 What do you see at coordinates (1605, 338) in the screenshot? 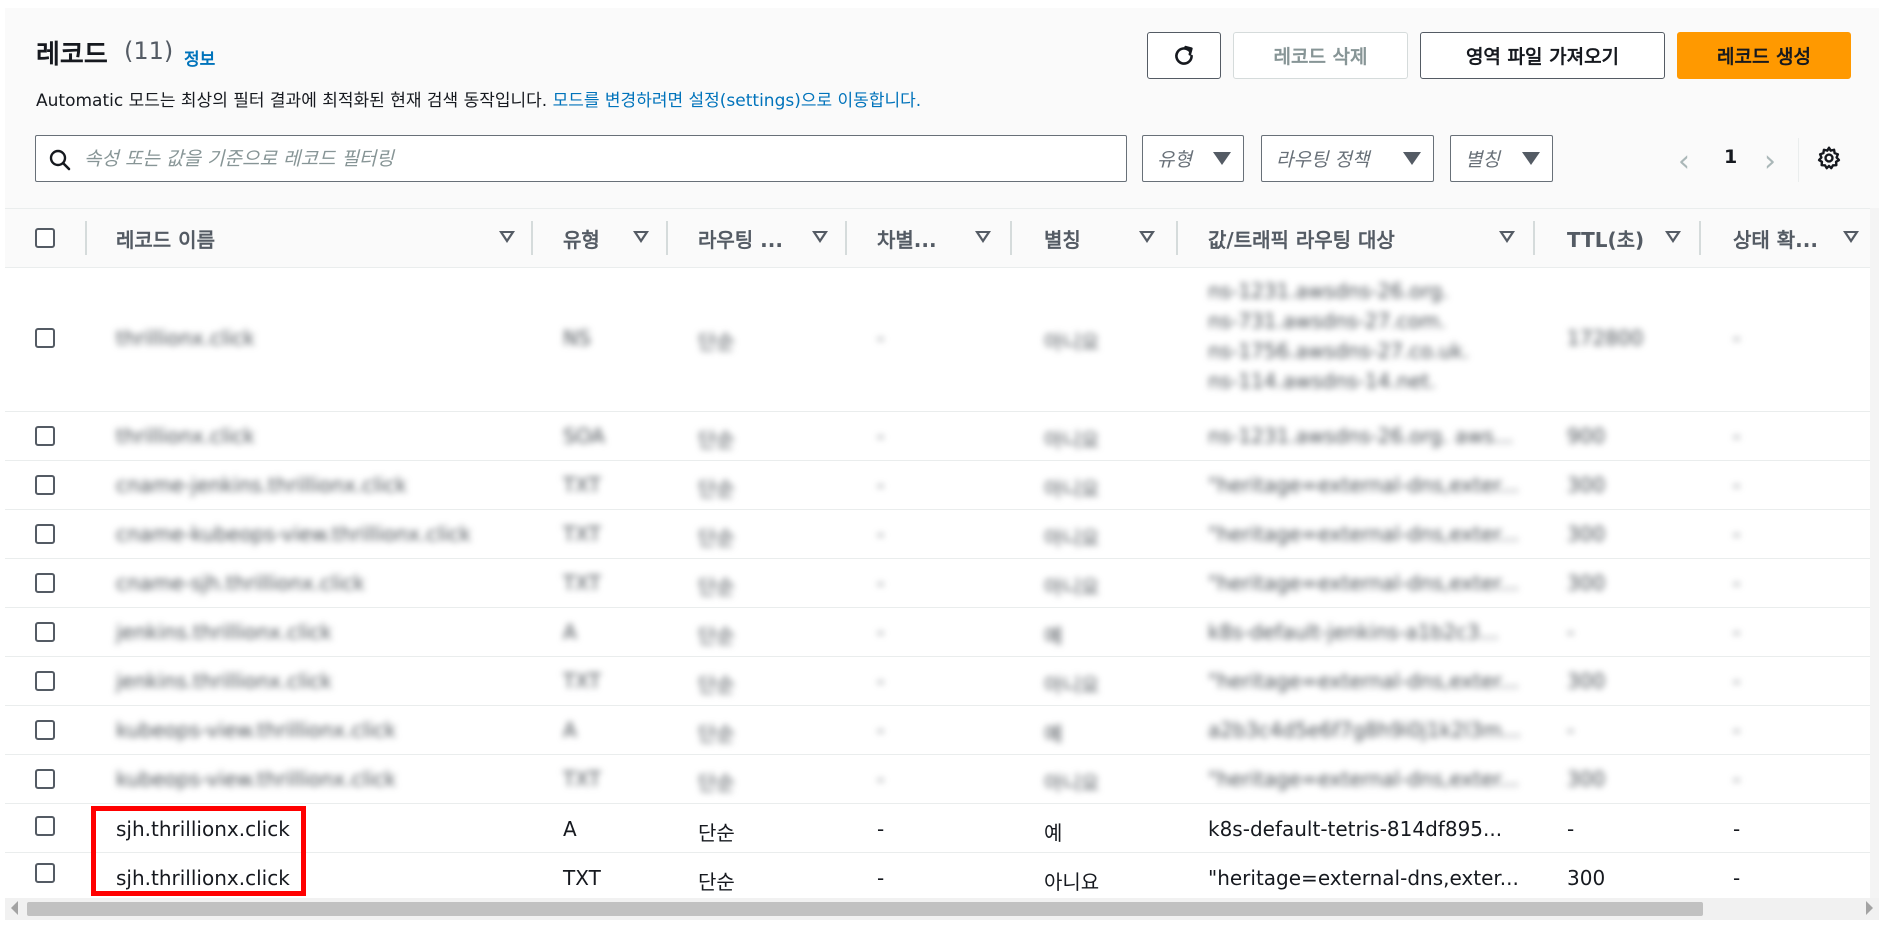
I see `record-ttl: 172800` at bounding box center [1605, 338].